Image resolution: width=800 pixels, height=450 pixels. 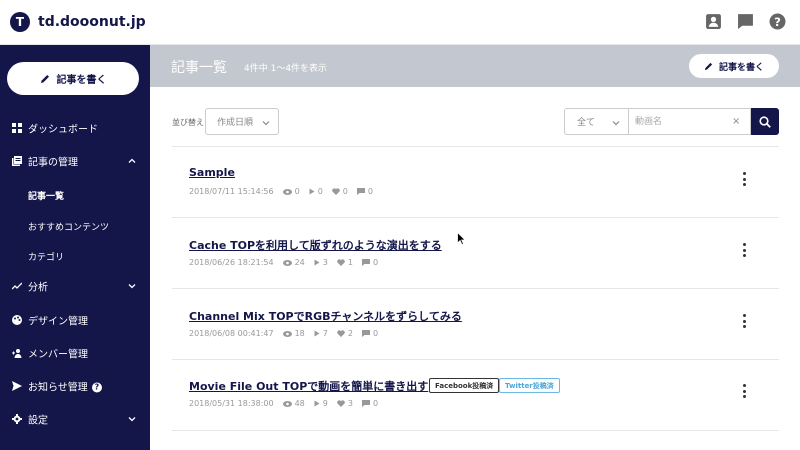 I want to click on account-icon, so click(x=713, y=21).